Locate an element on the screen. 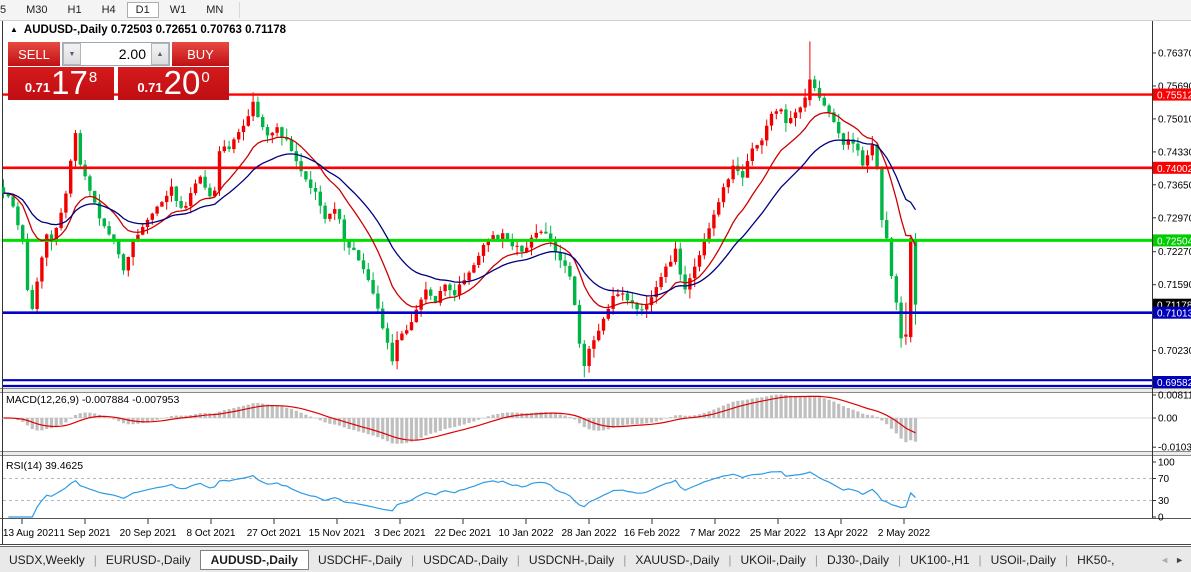 This screenshot has height=572, width=1191. svg-text: 100 is located at coordinates (1166, 463).